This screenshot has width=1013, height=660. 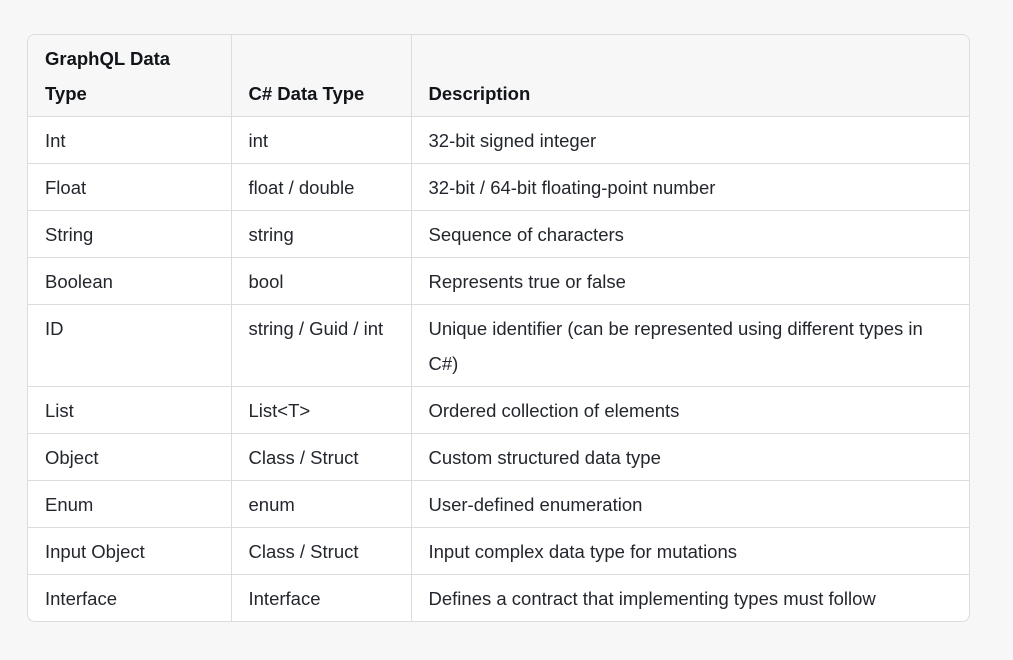 I want to click on cell-csharp-type: bool, so click(x=321, y=281).